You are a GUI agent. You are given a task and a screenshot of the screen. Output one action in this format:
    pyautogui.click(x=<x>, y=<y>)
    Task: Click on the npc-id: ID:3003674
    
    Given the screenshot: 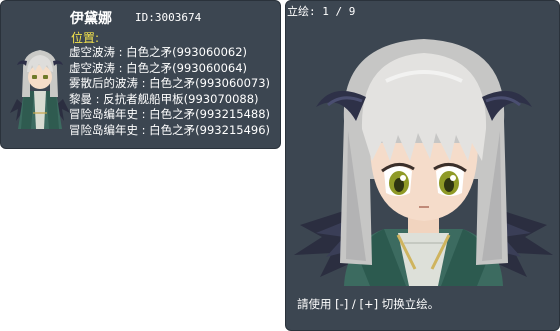 What is the action you would take?
    pyautogui.click(x=168, y=17)
    